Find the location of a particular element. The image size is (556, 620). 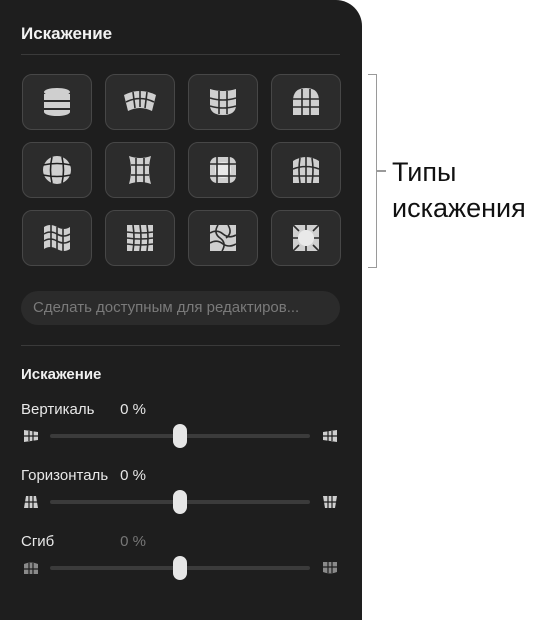

distortion-bulge-button is located at coordinates (223, 170).